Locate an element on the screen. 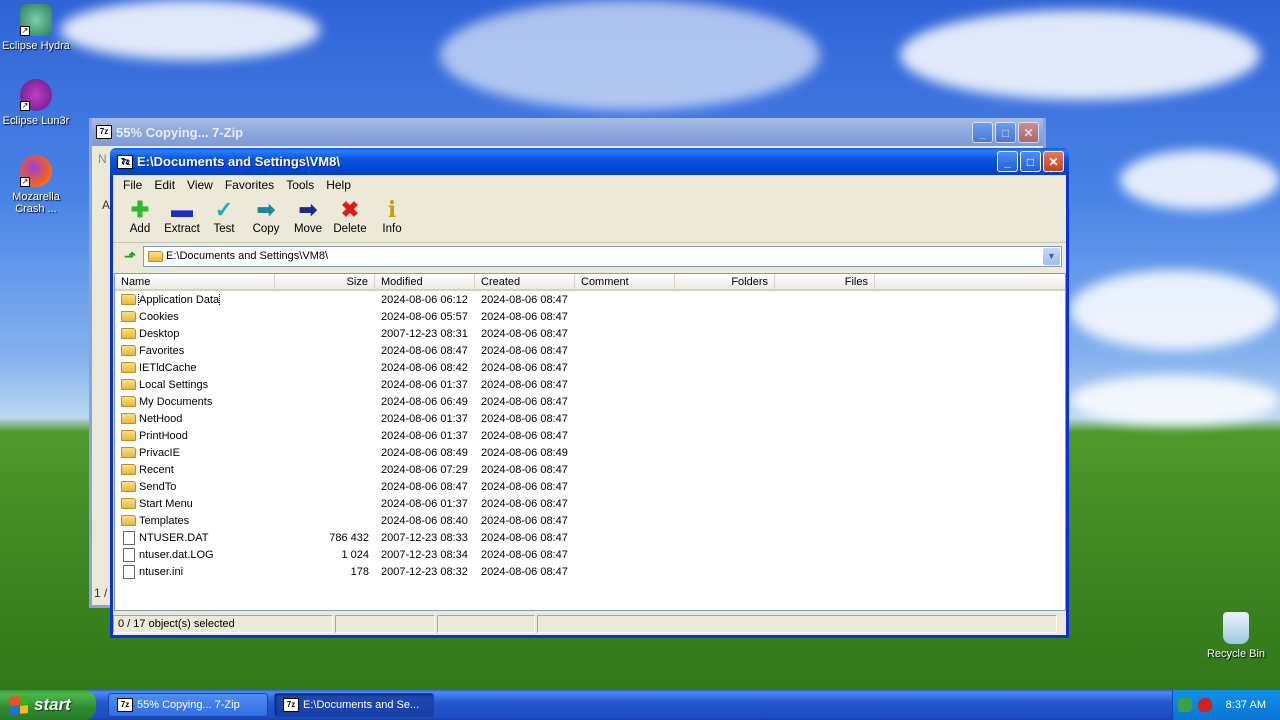 The width and height of the screenshot is (1280, 720). table-row: NetHood 2024-08-06 01:37 2024-08-06 08:47 is located at coordinates (590, 418).